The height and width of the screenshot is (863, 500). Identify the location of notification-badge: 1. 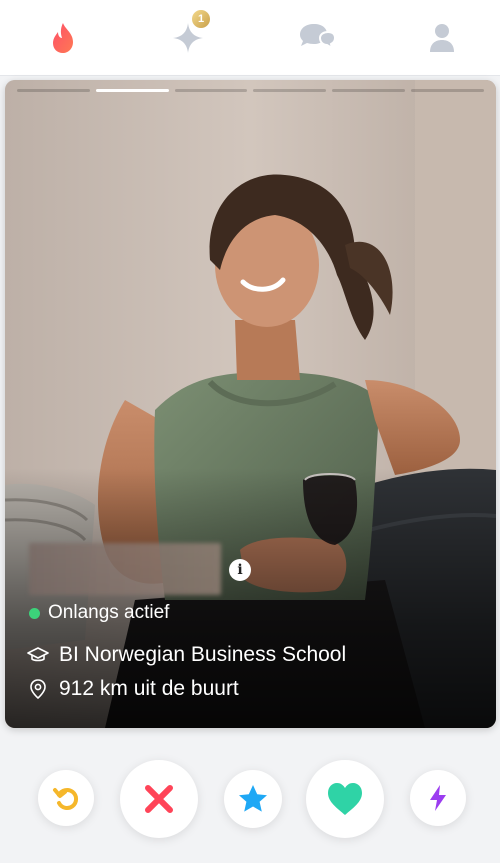
(201, 19).